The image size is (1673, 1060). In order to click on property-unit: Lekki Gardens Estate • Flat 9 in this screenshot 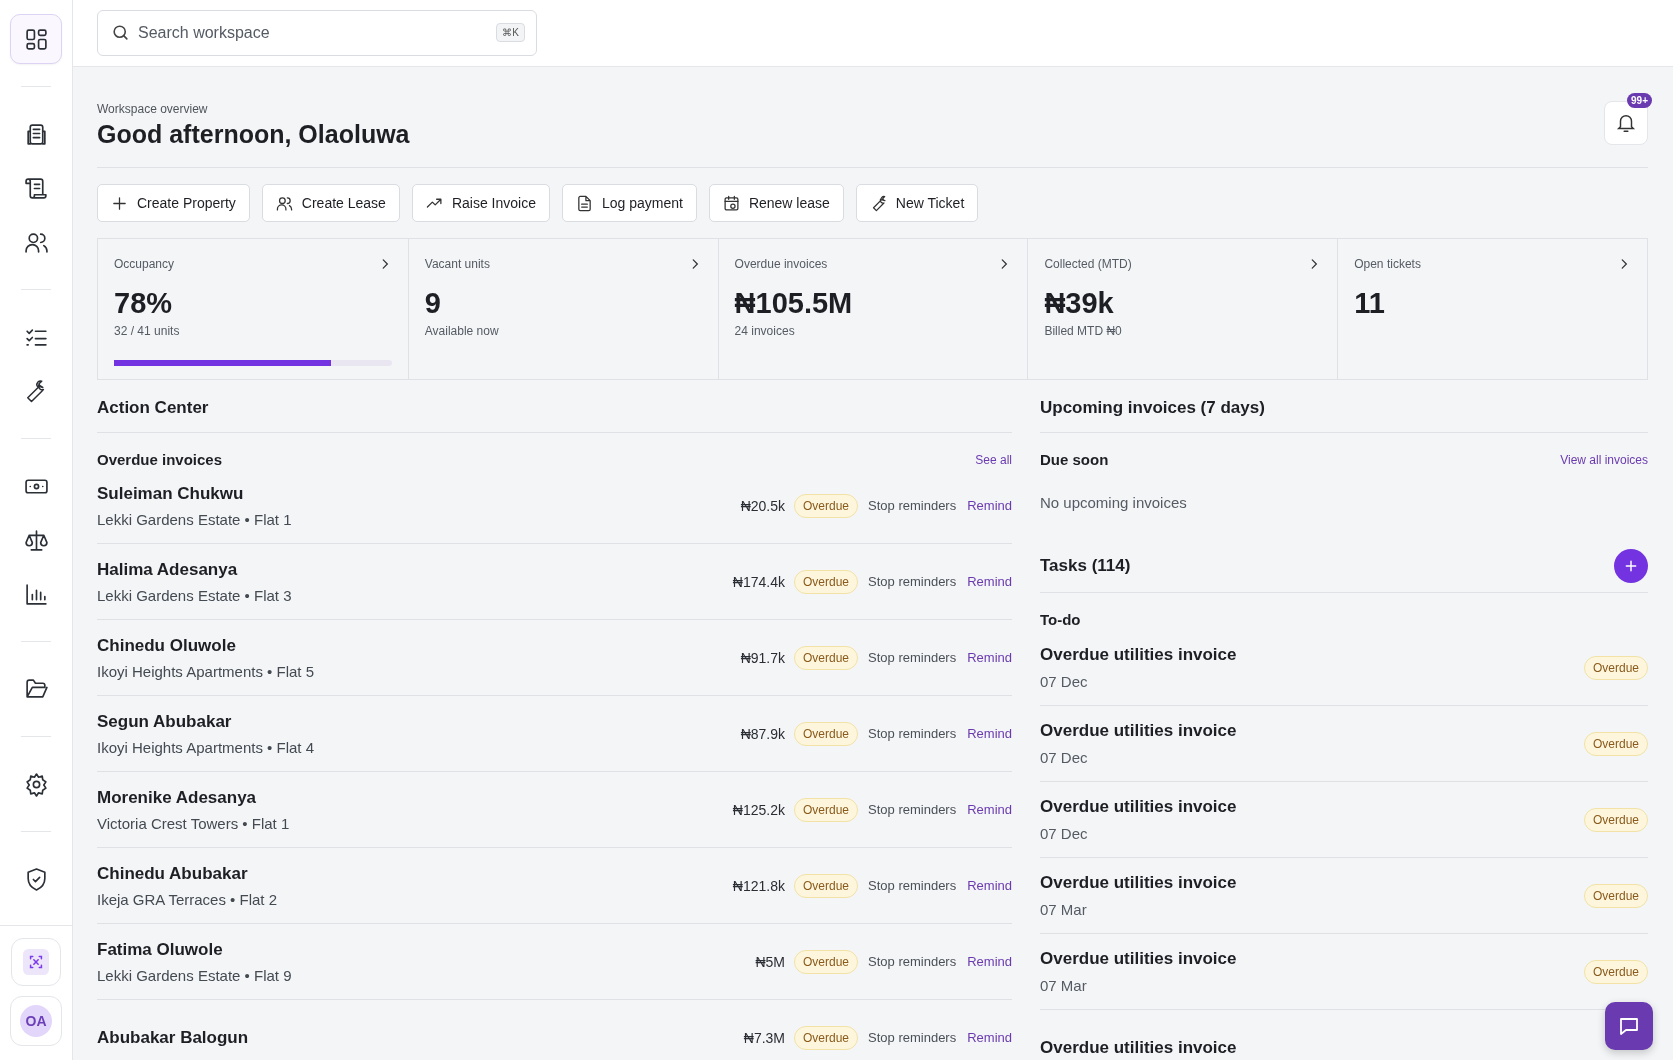, I will do `click(194, 975)`.